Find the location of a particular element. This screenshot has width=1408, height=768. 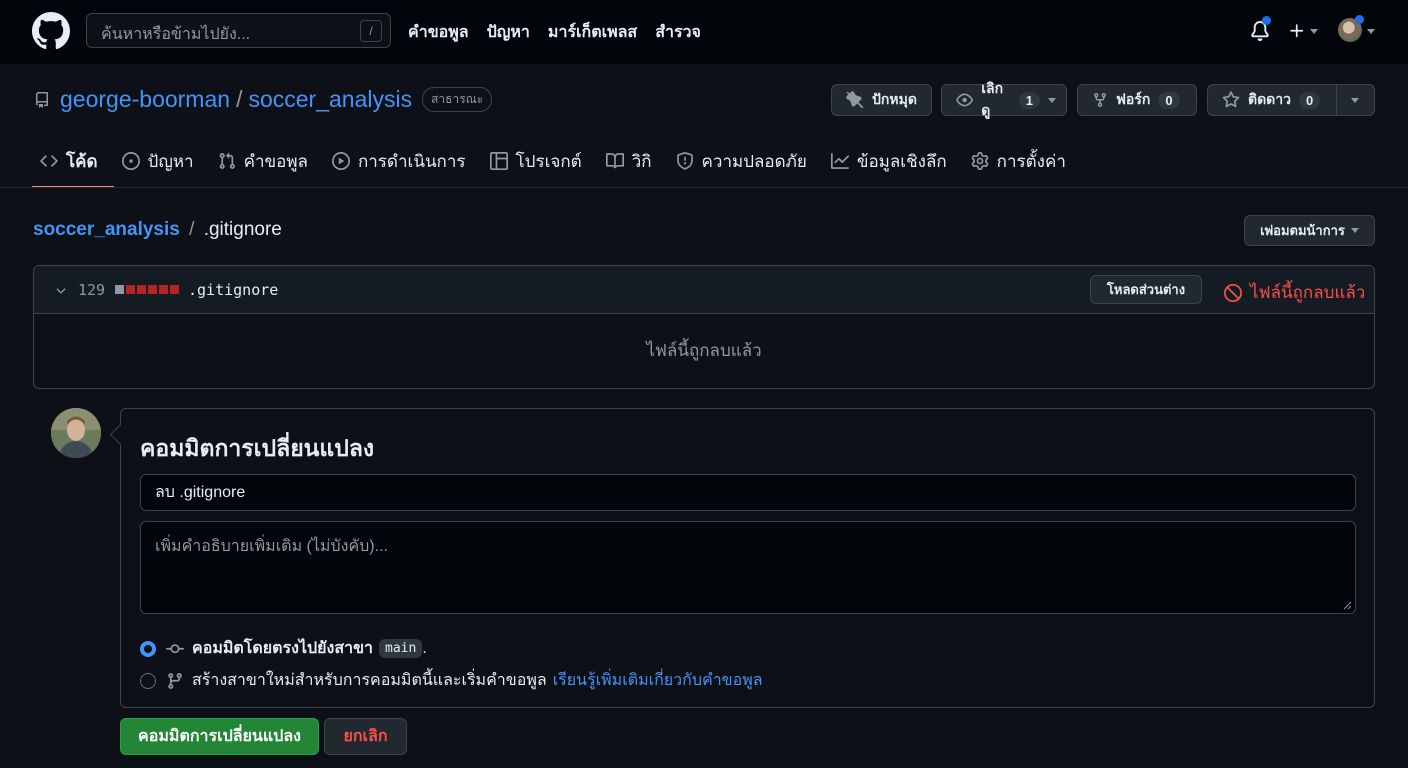

tab-code: โค้ด is located at coordinates (73, 164).